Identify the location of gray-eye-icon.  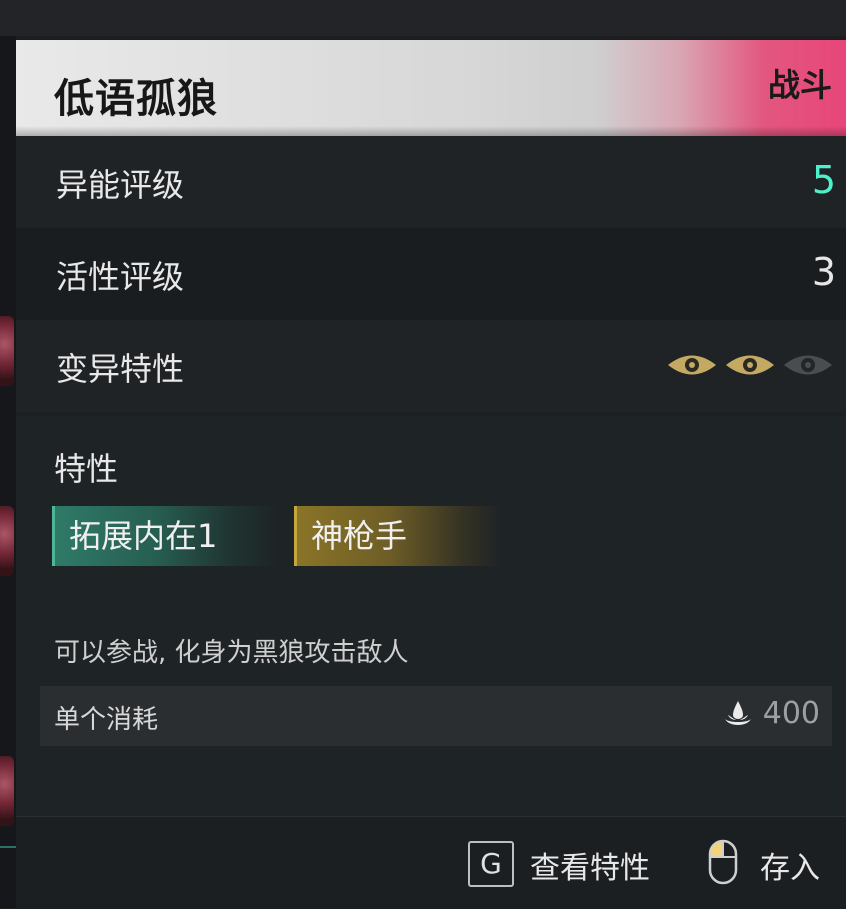
(808, 365).